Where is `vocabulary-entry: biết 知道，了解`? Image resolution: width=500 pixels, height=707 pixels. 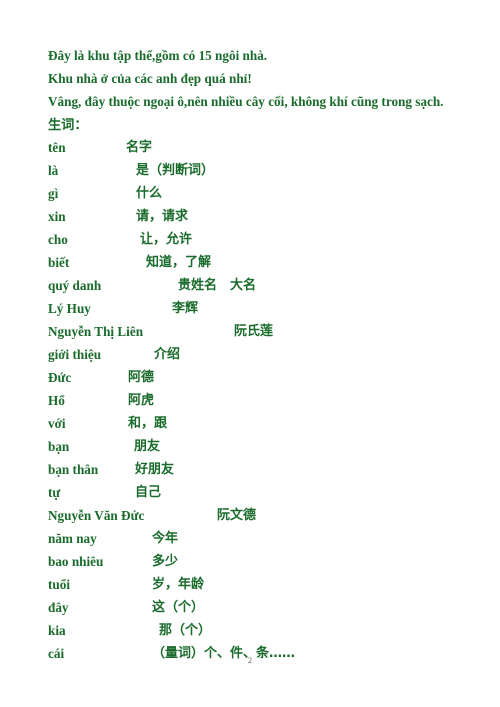 vocabulary-entry: biết 知道，了解 is located at coordinates (254, 262).